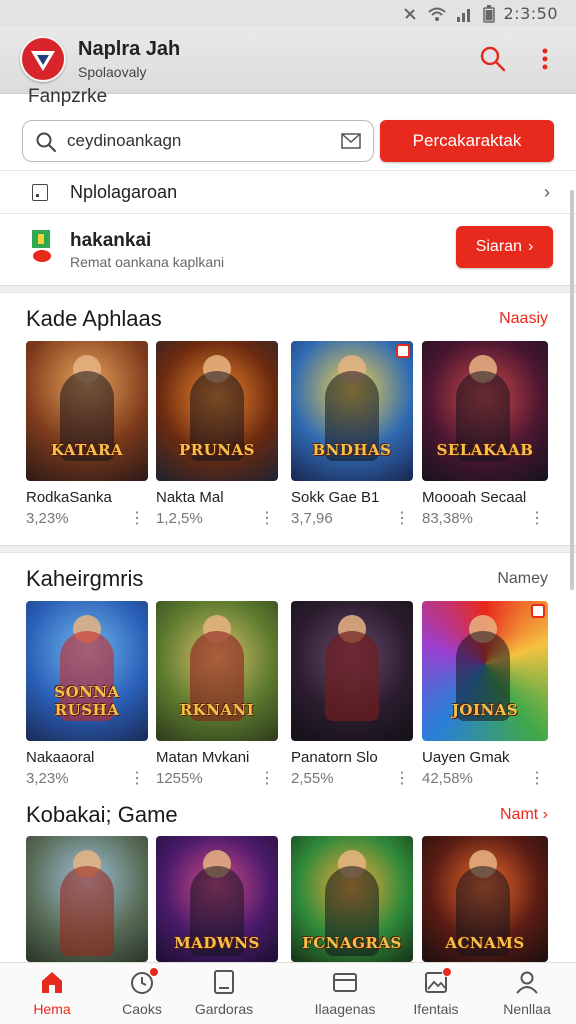  What do you see at coordinates (545, 59) in the screenshot?
I see `overflow-menu-button` at bounding box center [545, 59].